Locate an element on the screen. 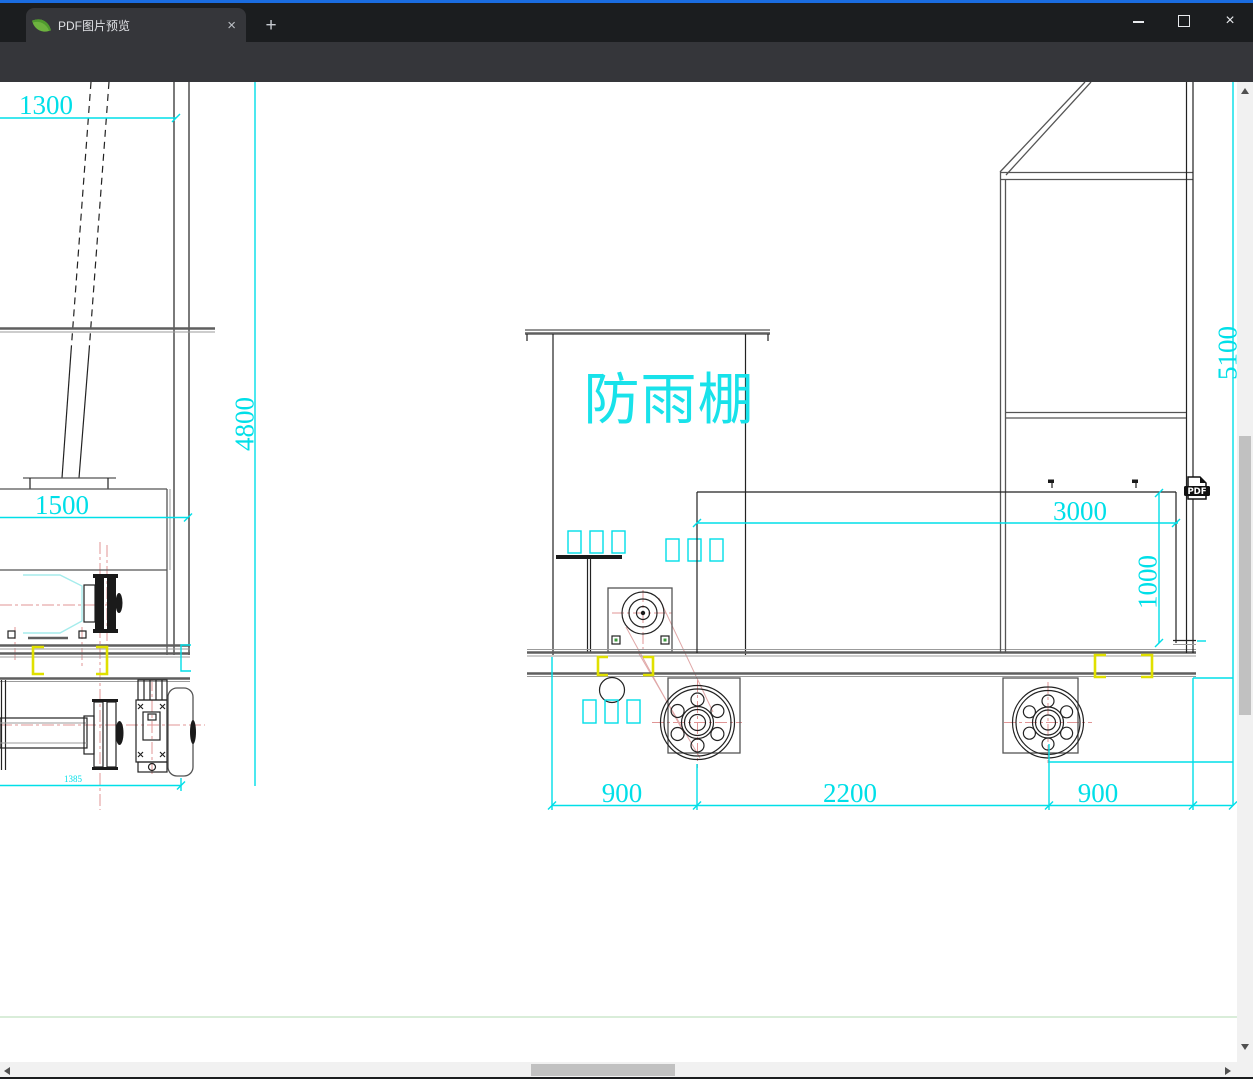  dim-1385: 1385 is located at coordinates (73, 779).